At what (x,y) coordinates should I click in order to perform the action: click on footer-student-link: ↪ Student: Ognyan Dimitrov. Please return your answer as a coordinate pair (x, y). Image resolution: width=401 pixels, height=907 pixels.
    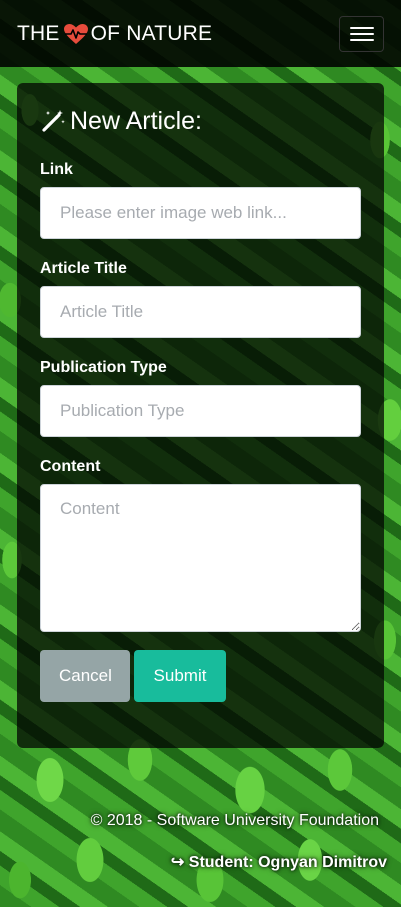
    Looking at the image, I should click on (279, 862).